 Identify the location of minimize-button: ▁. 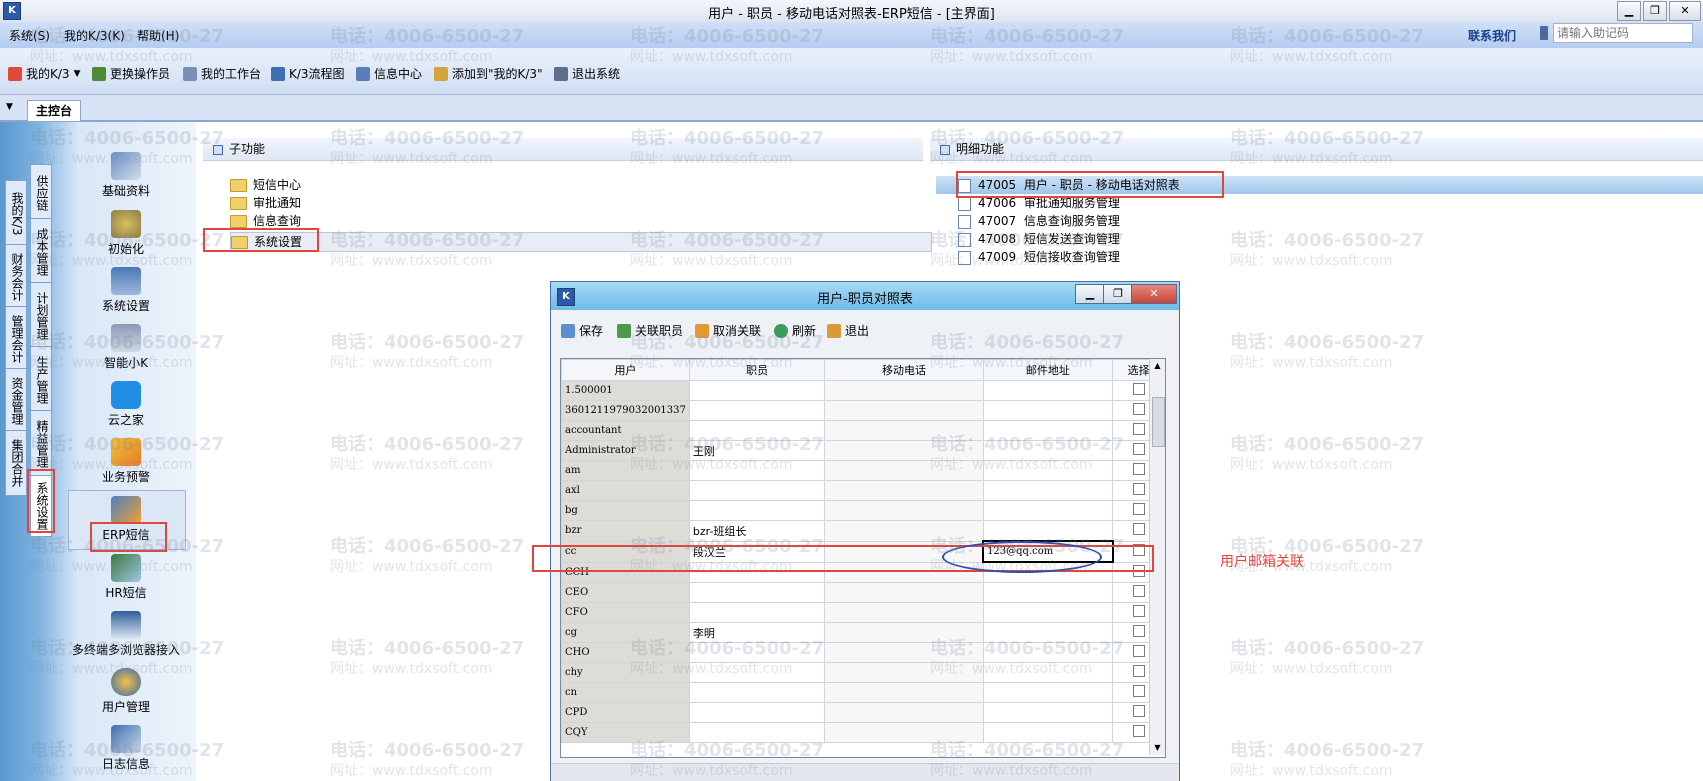
(1629, 11).